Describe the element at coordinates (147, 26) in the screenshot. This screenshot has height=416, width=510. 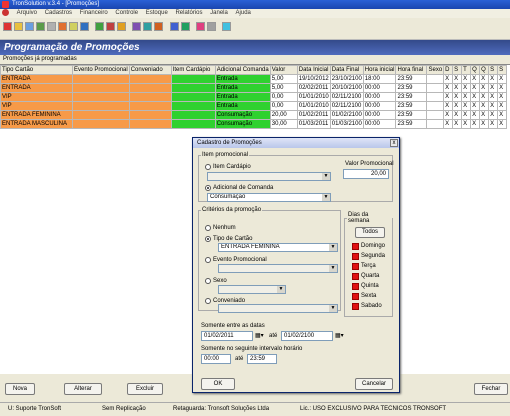
I see `toolbar-config-icon` at that location.